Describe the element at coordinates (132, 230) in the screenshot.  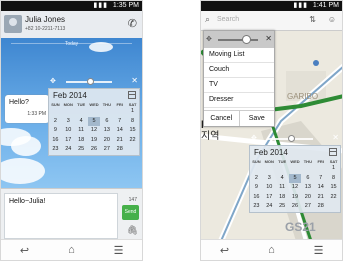
I see `attach-icon: 🖇` at that location.